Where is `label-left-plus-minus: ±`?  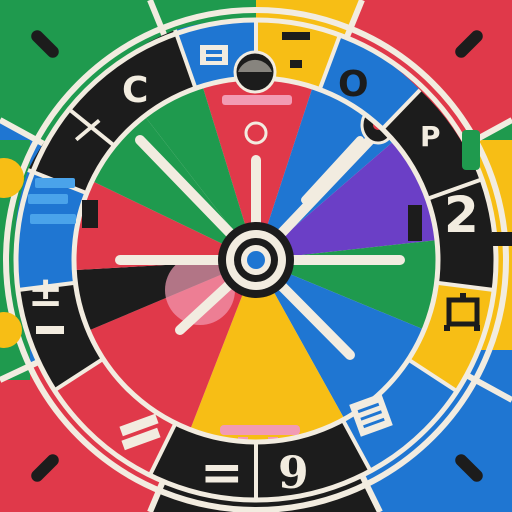 label-left-plus-minus: ± is located at coordinates (45, 291).